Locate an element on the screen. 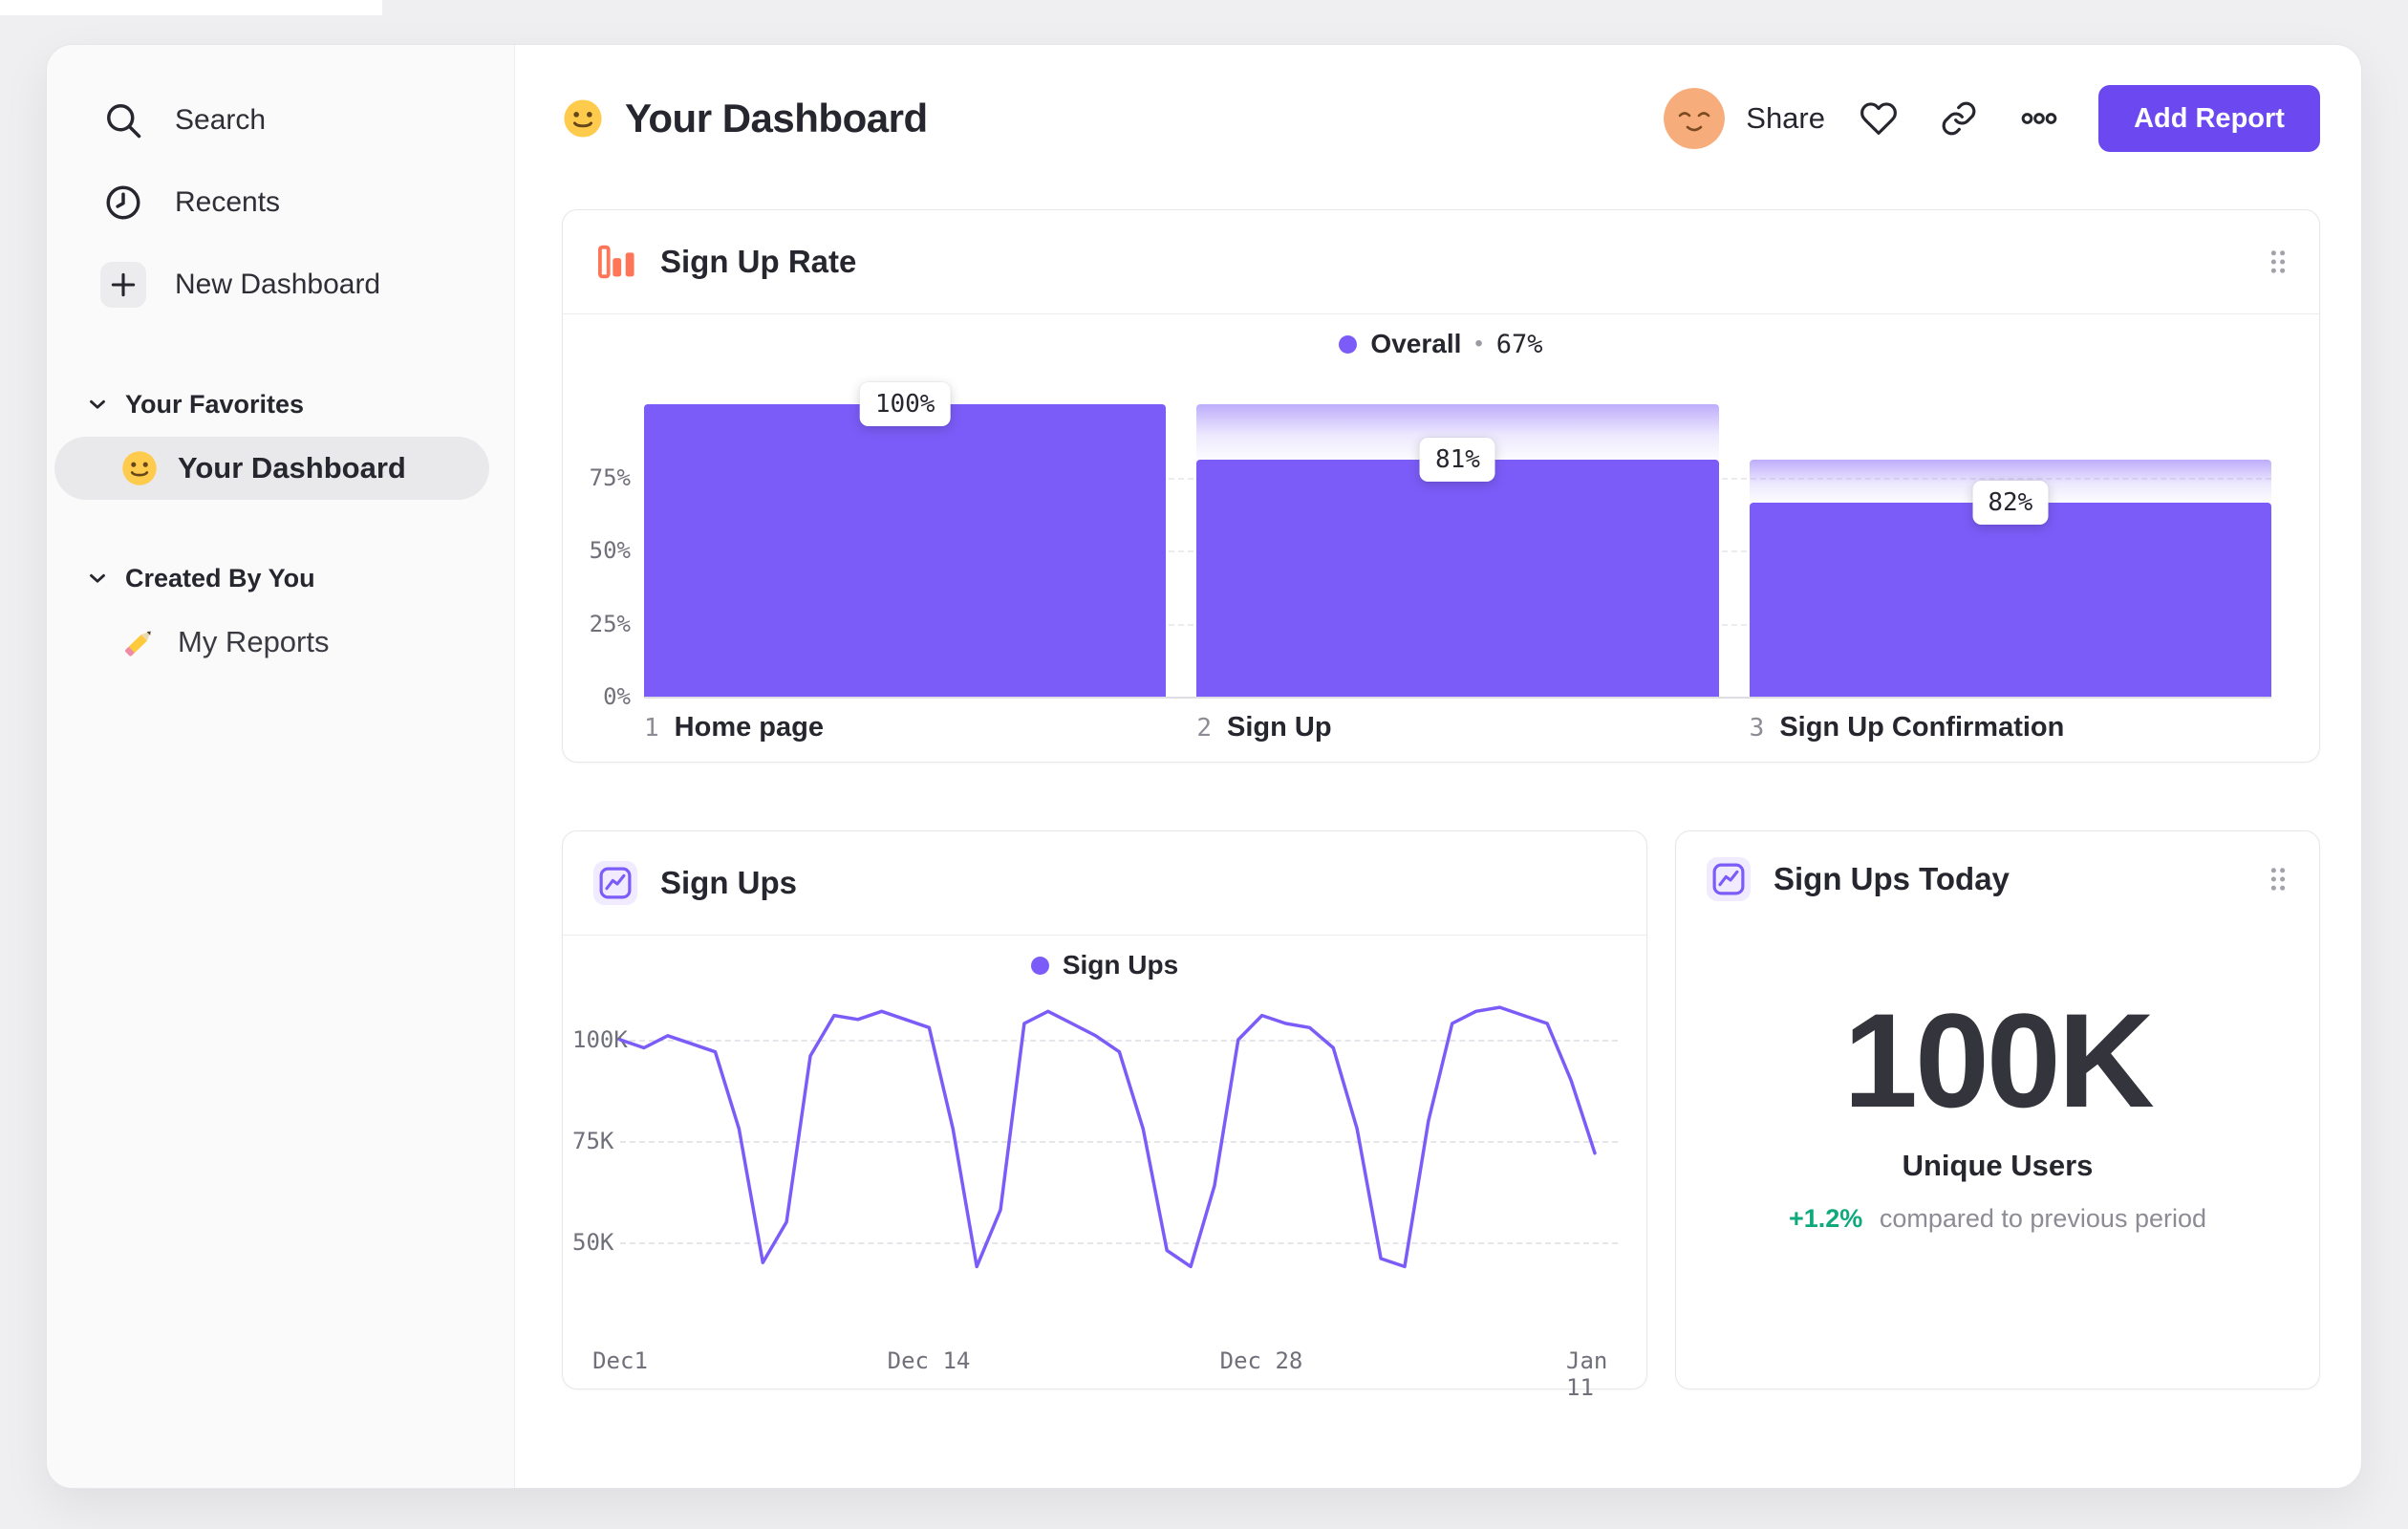 The height and width of the screenshot is (1529, 2408). step-number: 2 is located at coordinates (1204, 728).